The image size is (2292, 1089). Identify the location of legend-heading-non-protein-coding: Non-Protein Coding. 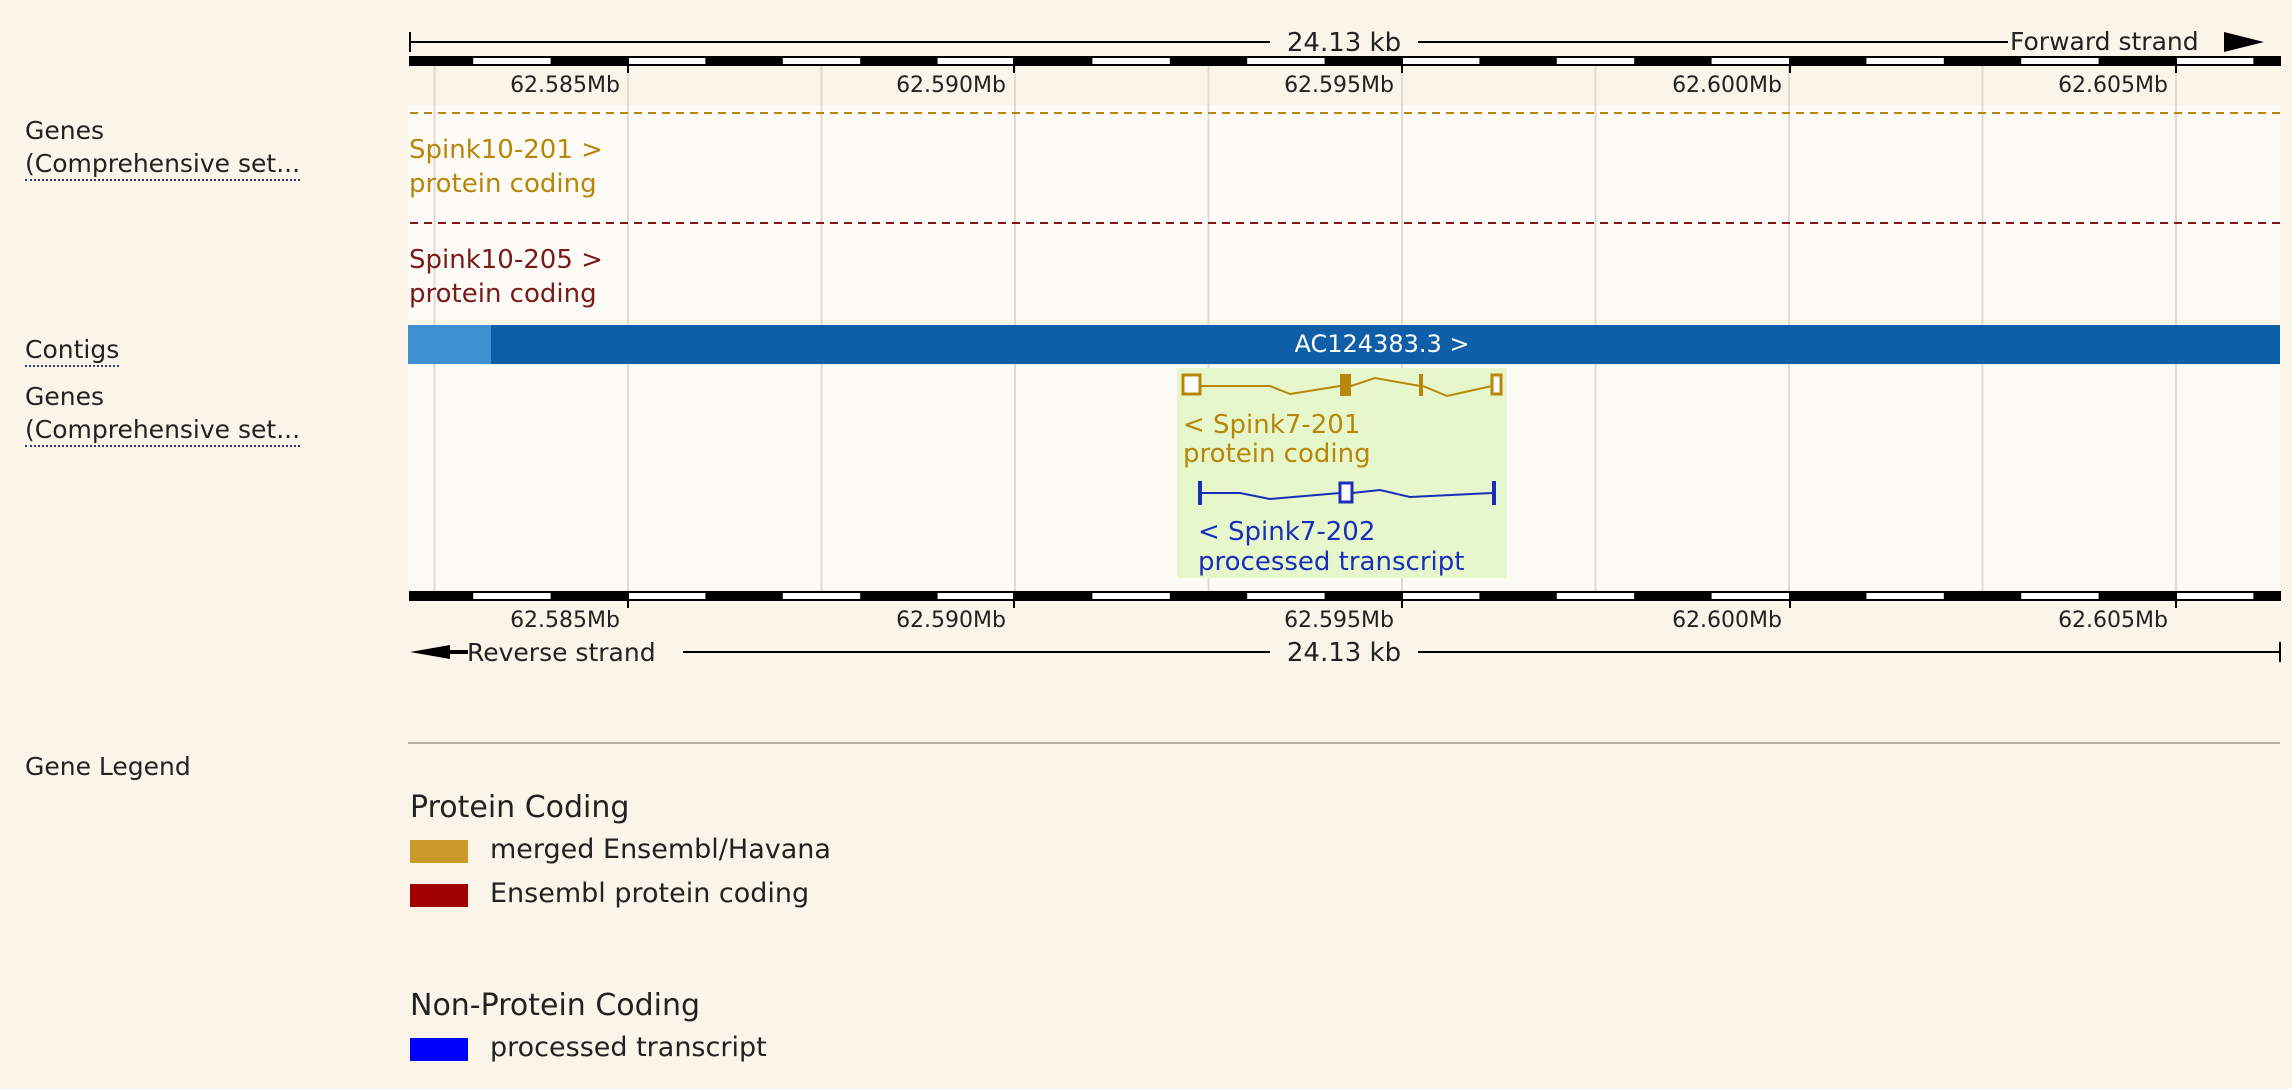
(555, 1005).